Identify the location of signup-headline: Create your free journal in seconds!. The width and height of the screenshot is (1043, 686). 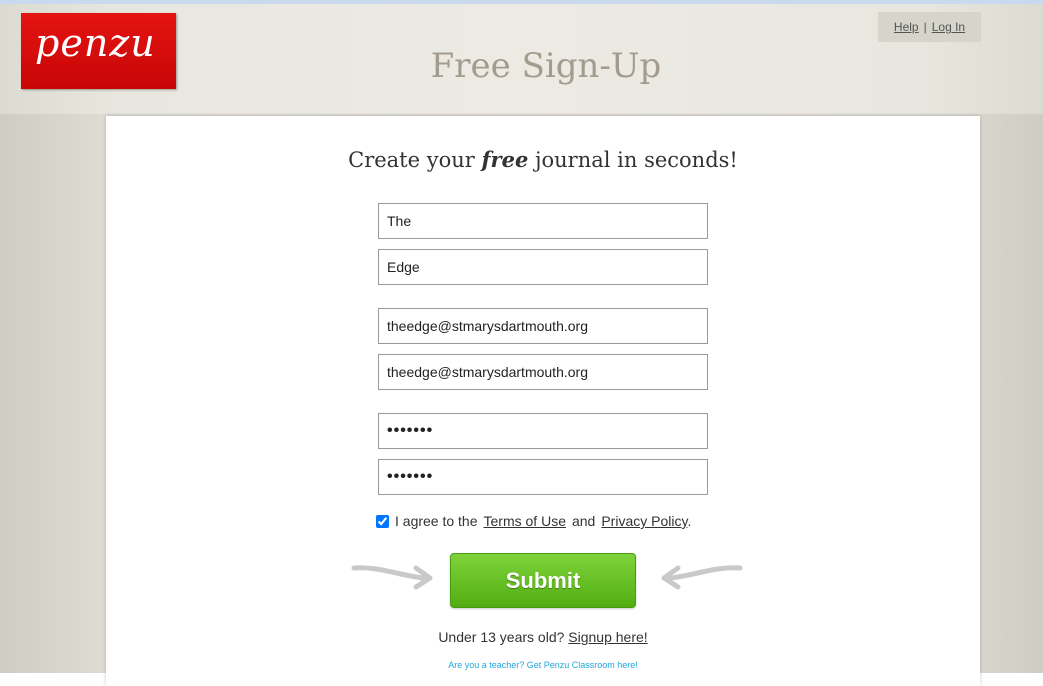
(543, 159).